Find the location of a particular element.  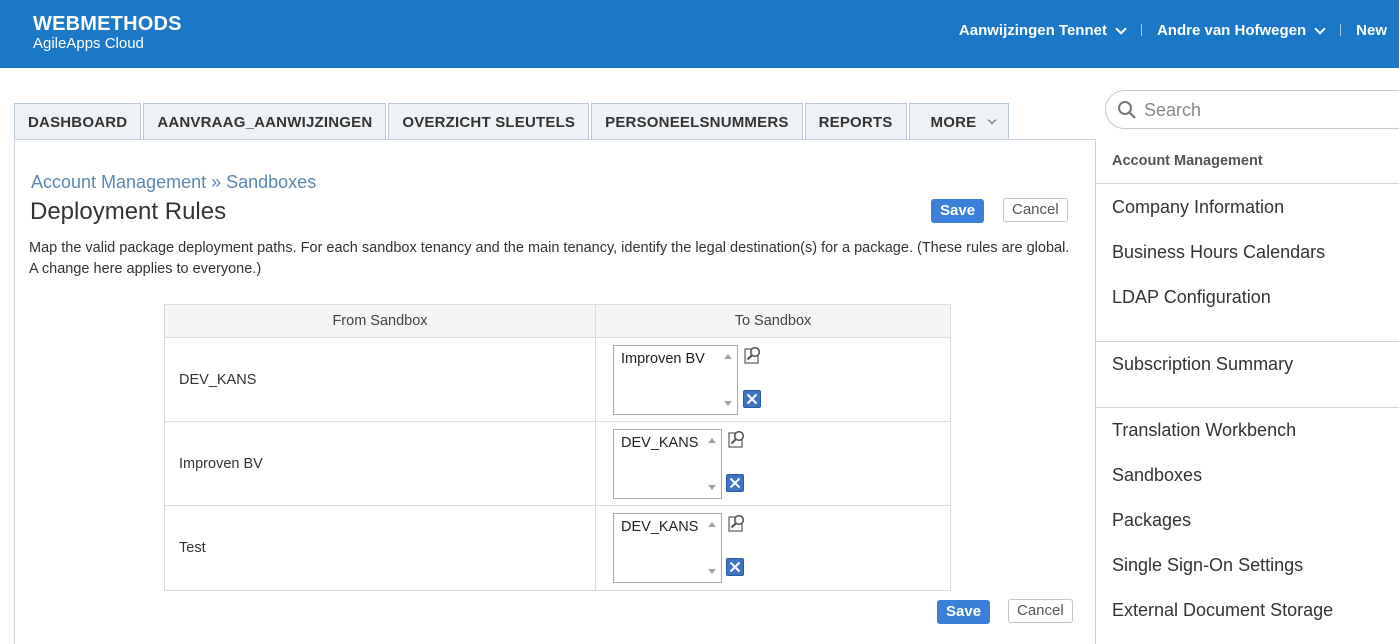

search-icon is located at coordinates (1127, 110).